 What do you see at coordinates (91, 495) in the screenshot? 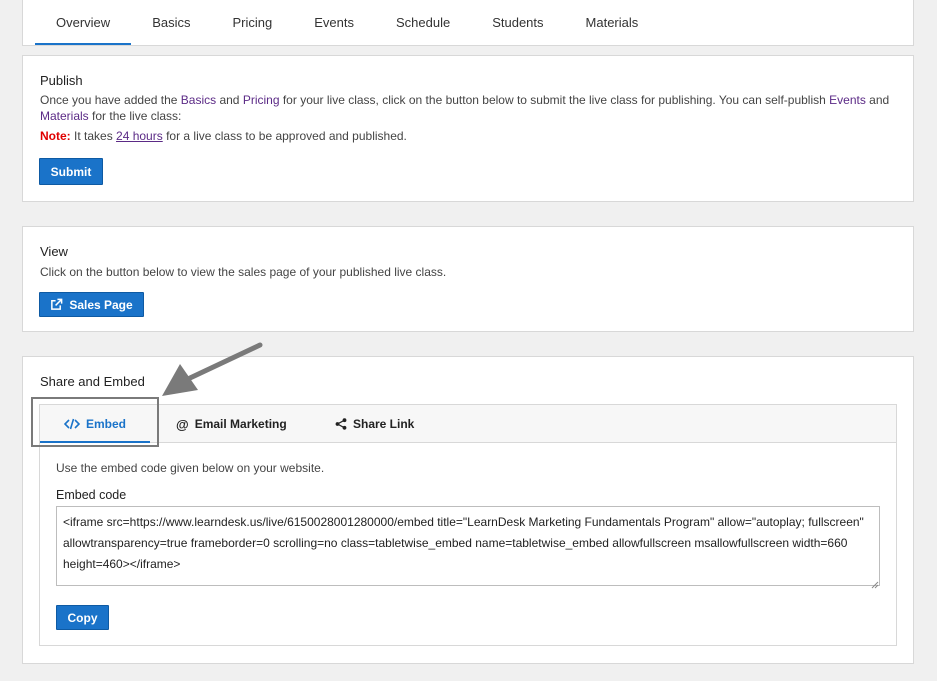
I see `embed-code-label: Embed code` at bounding box center [91, 495].